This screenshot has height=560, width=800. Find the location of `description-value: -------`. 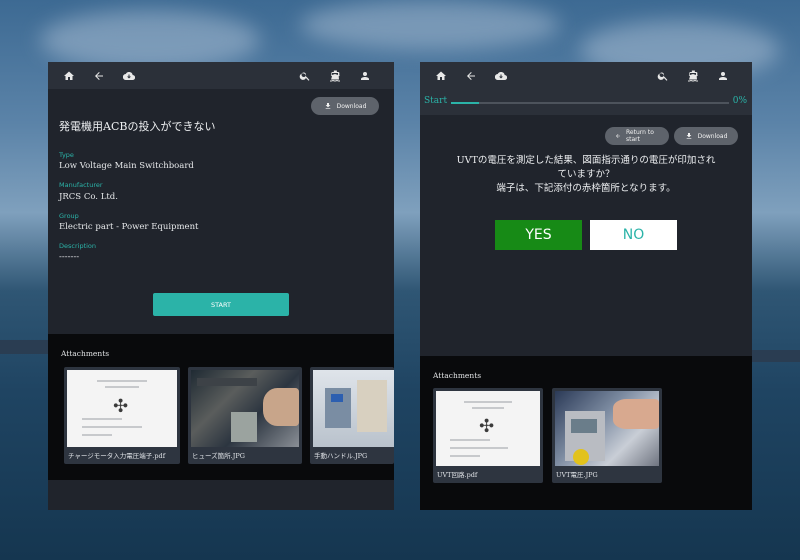

description-value: ------- is located at coordinates (69, 257).